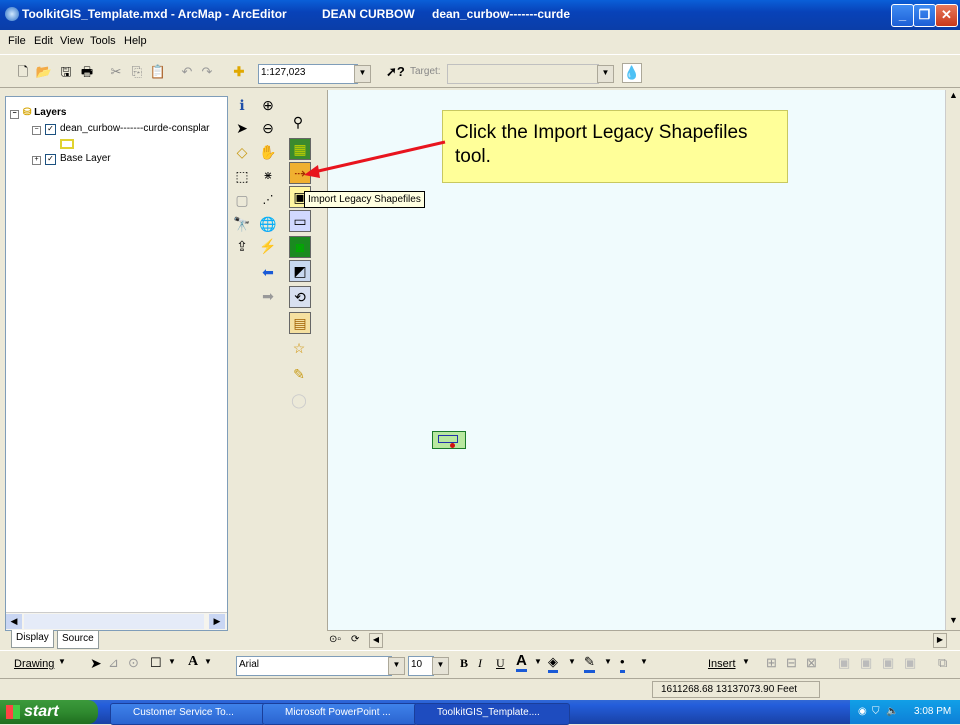  What do you see at coordinates (862, 712) in the screenshot?
I see `tray-network-icon: ◉` at bounding box center [862, 712].